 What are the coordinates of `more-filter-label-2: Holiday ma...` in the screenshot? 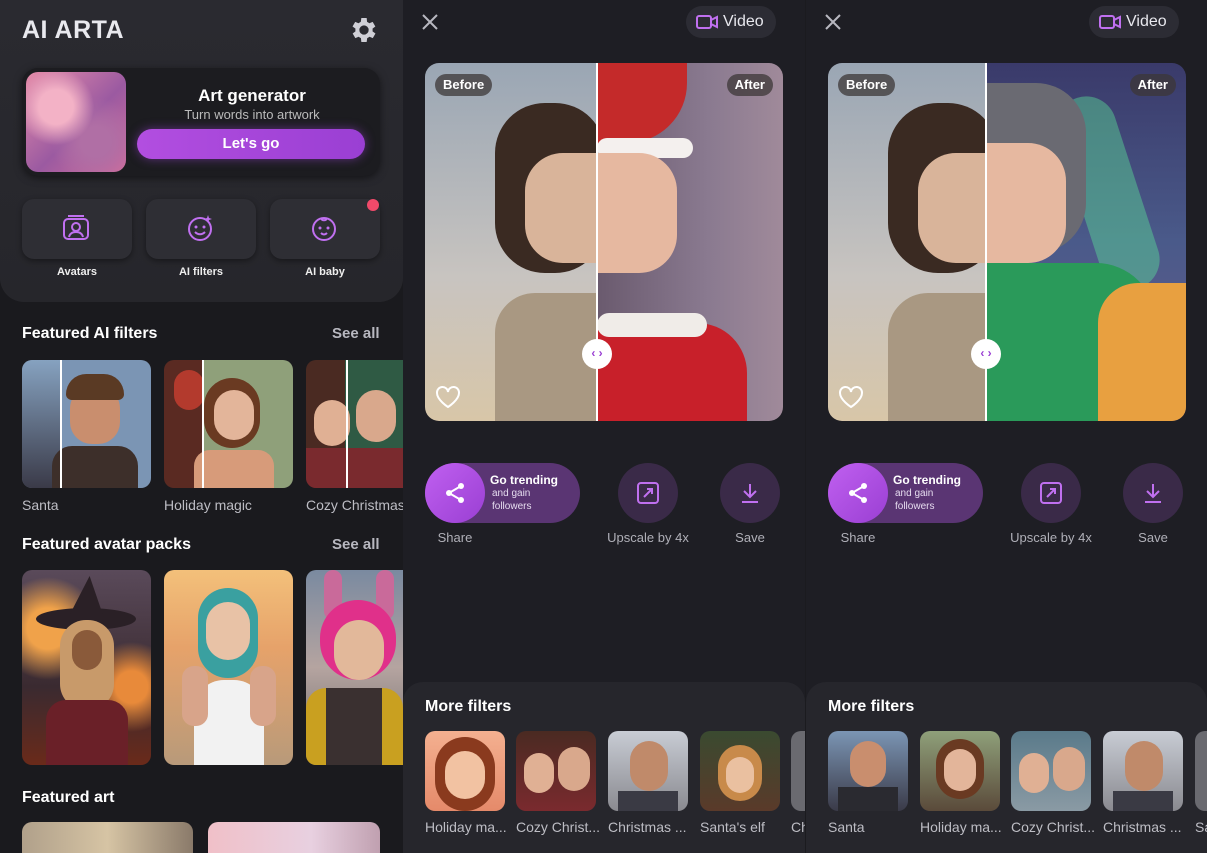 It's located at (961, 827).